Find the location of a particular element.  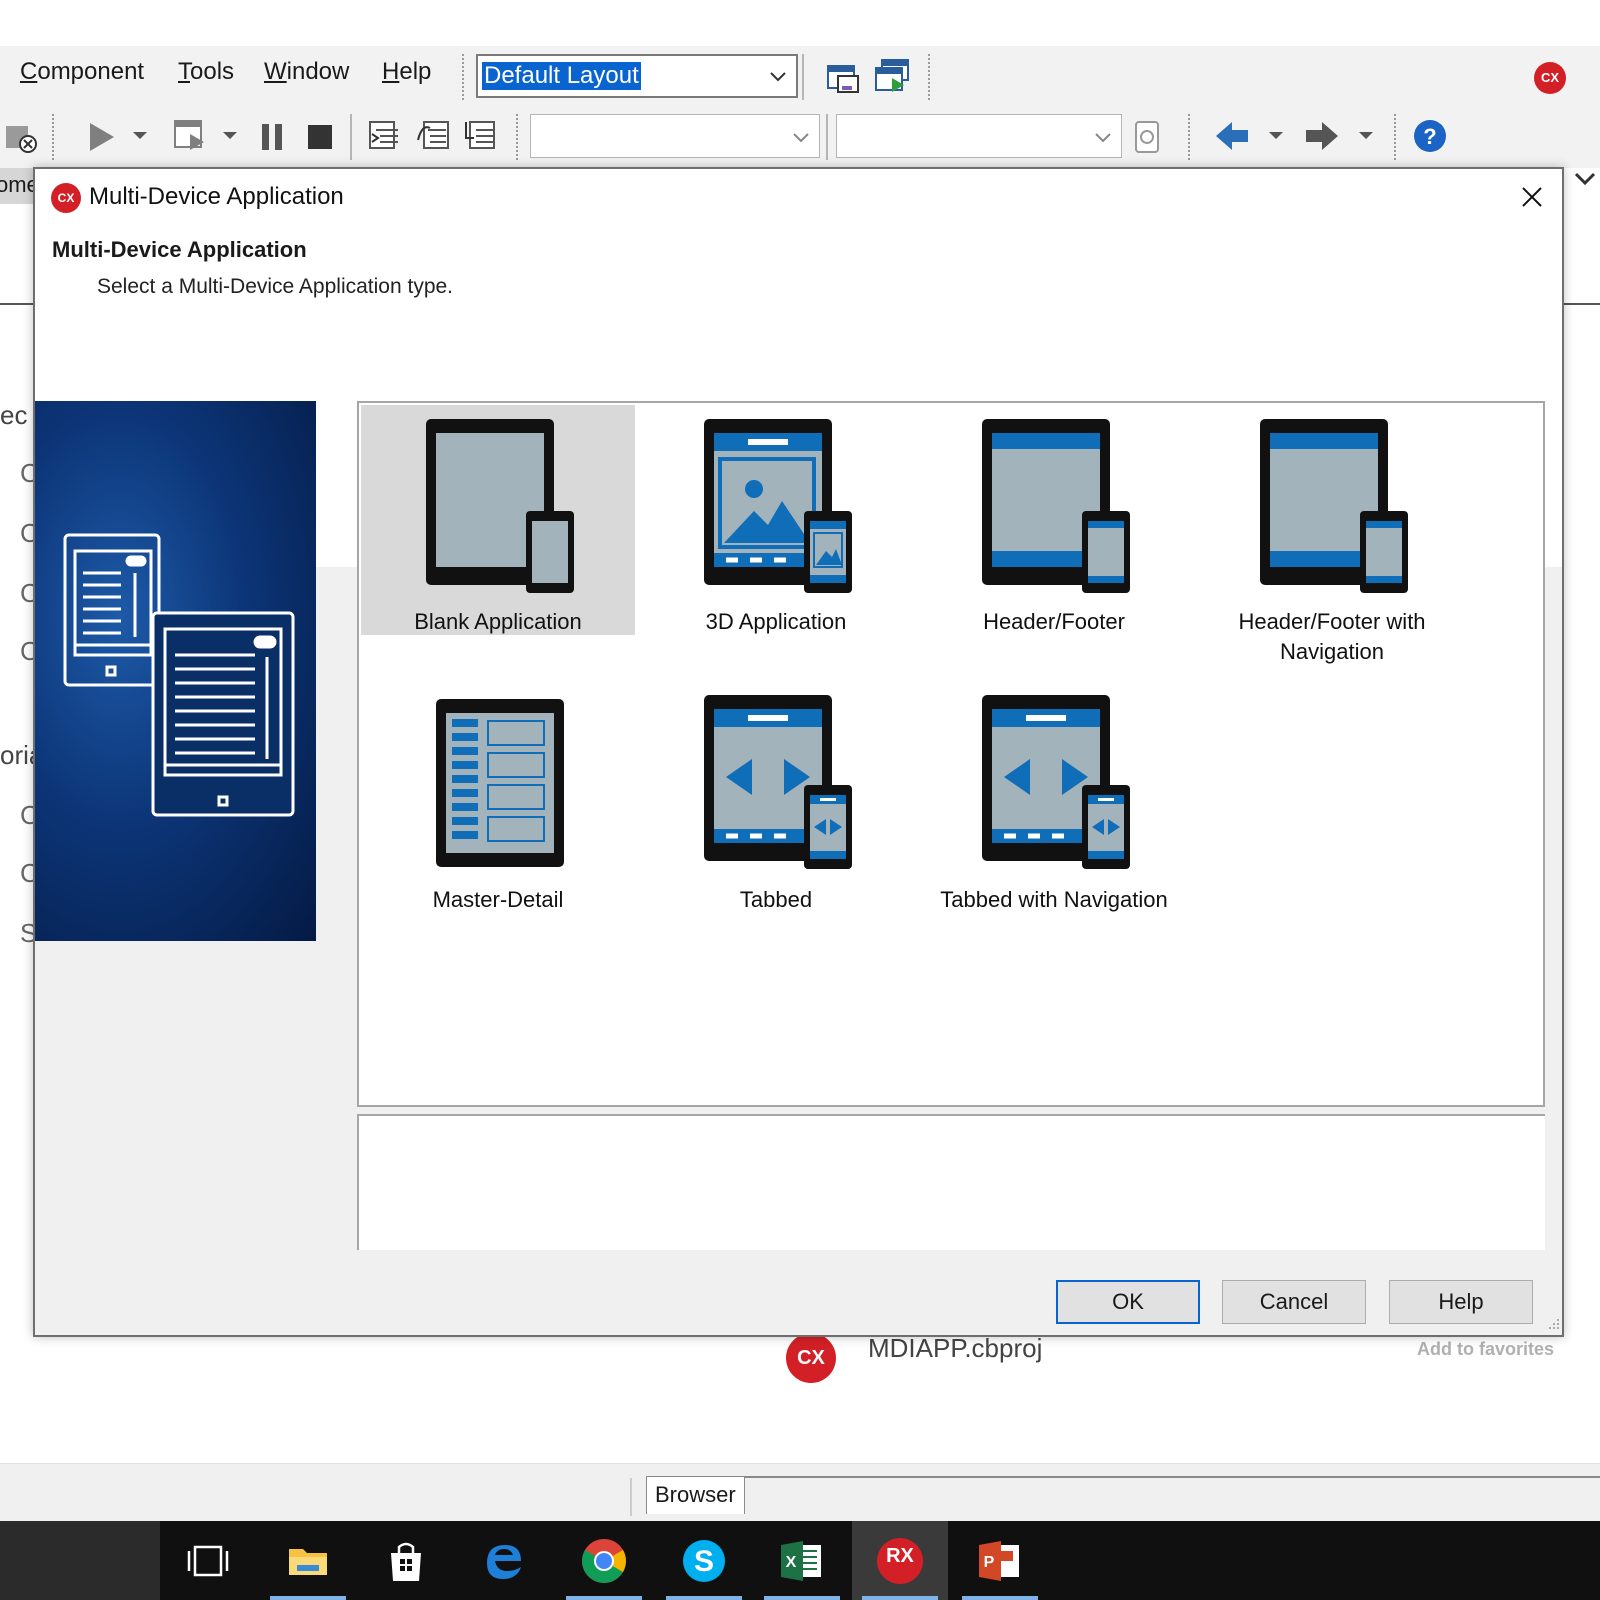

taskbar-file-explorer is located at coordinates (308, 1560).